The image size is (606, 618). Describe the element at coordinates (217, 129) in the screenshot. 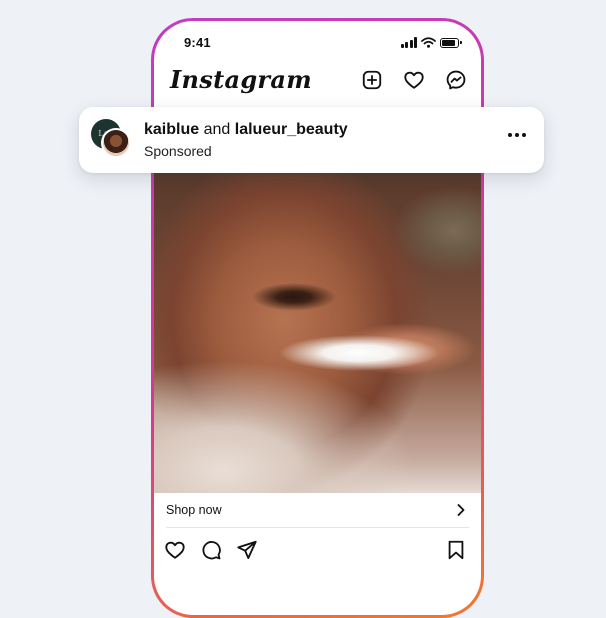

I see `account-connector: and` at that location.